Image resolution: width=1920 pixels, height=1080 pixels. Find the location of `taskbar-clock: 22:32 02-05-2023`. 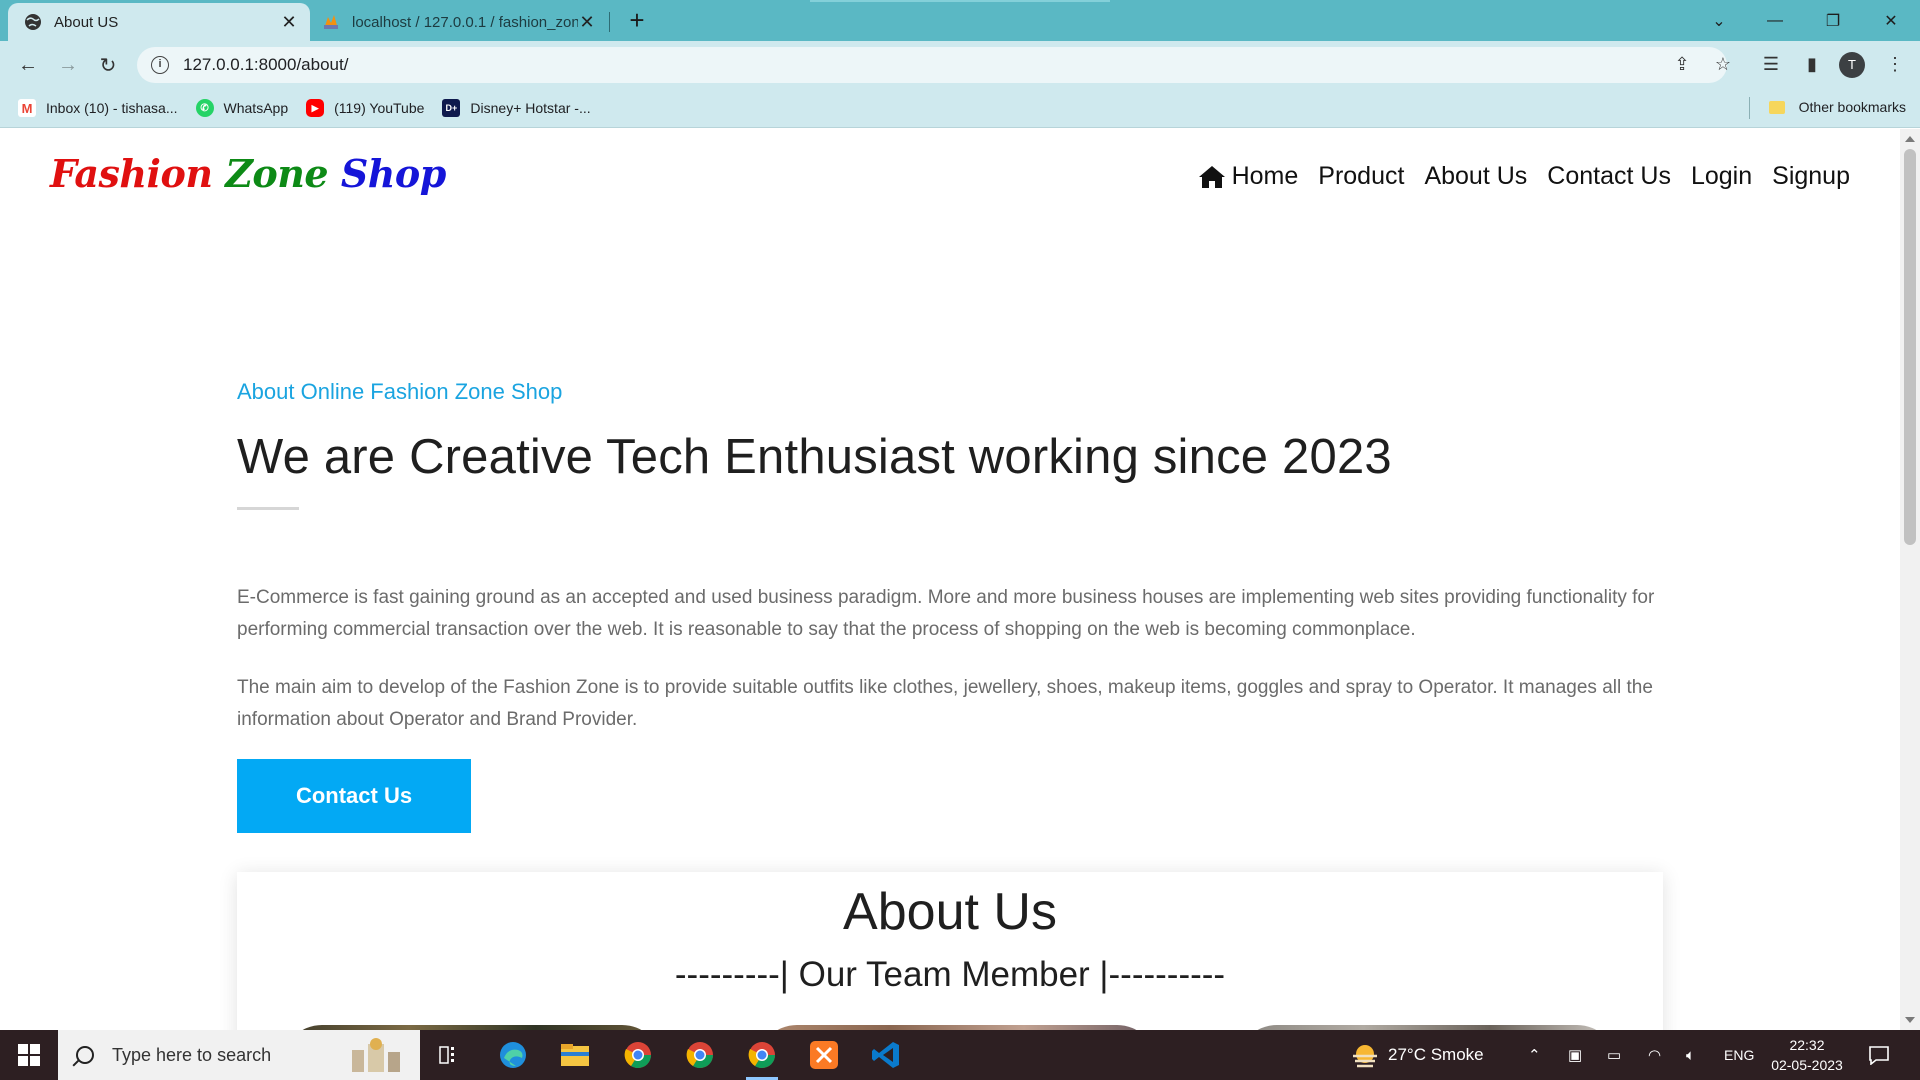

taskbar-clock: 22:32 02-05-2023 is located at coordinates (1807, 1055).